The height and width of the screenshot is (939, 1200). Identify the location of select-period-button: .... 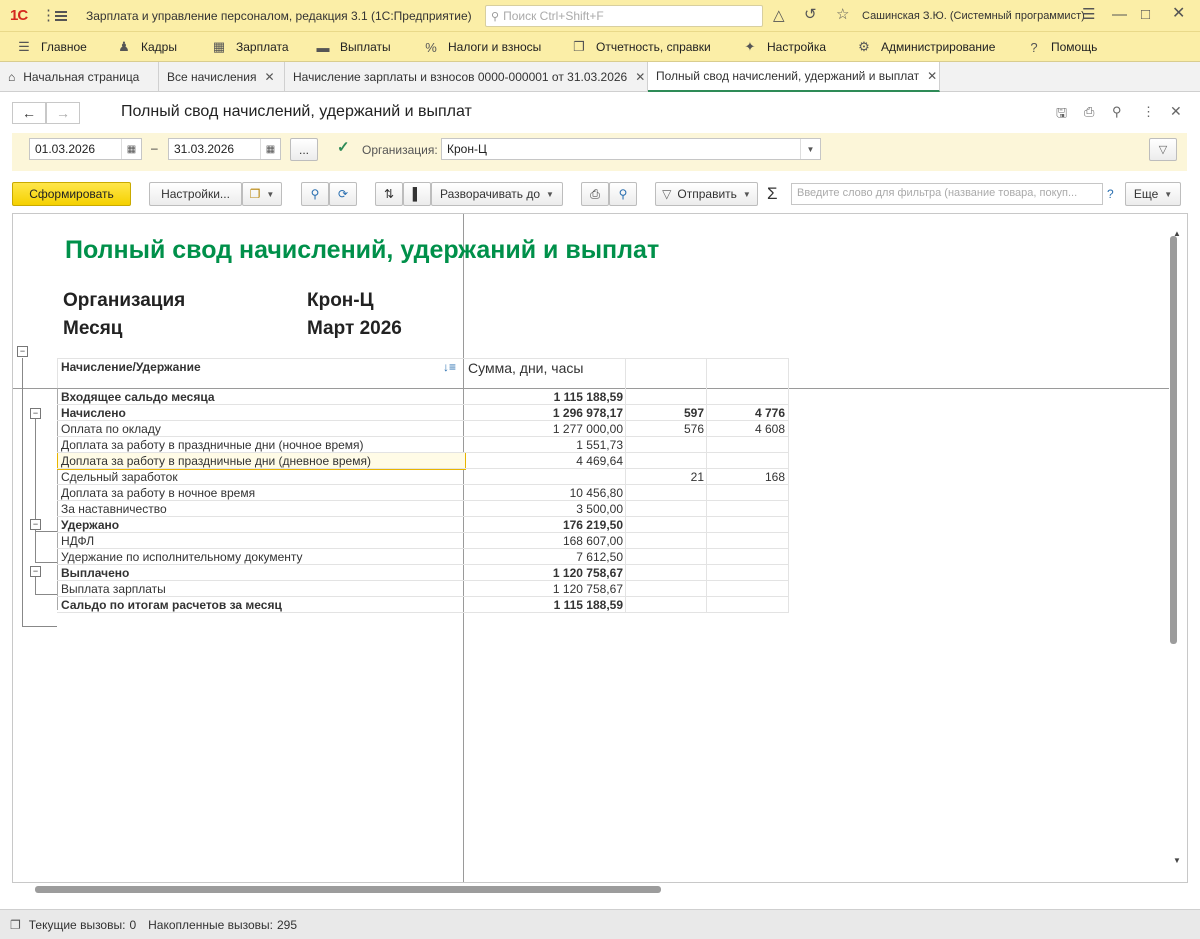
(304, 149).